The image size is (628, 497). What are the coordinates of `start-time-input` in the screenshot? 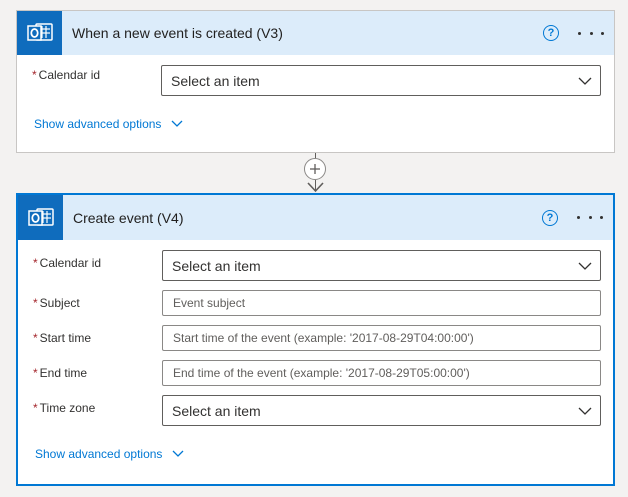 It's located at (381, 338).